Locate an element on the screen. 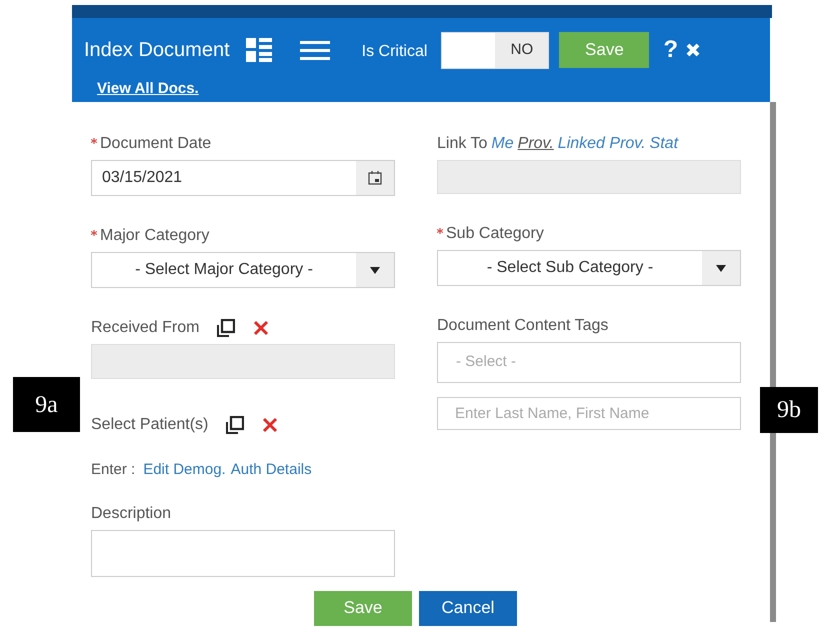  name-search-field: Enter Last Name, First Name is located at coordinates (589, 413).